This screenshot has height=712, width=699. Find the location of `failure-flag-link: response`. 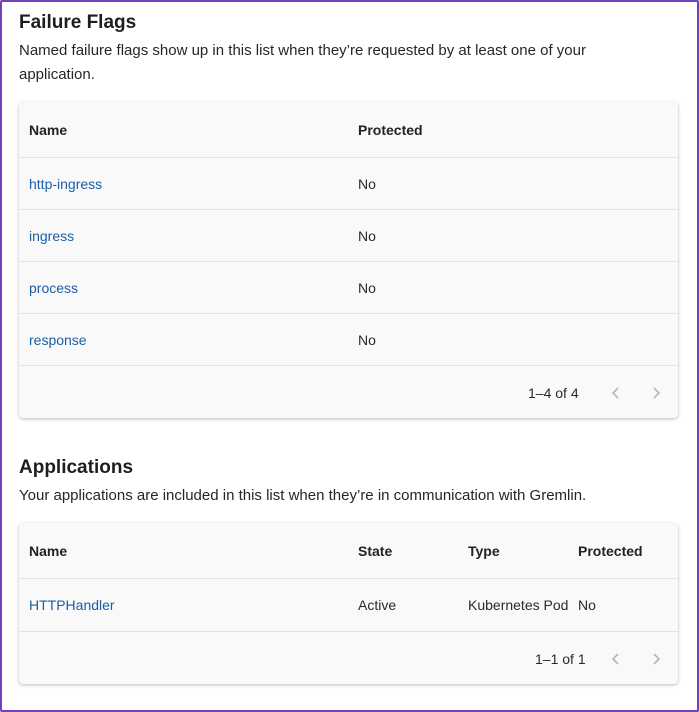

failure-flag-link: response is located at coordinates (58, 340).